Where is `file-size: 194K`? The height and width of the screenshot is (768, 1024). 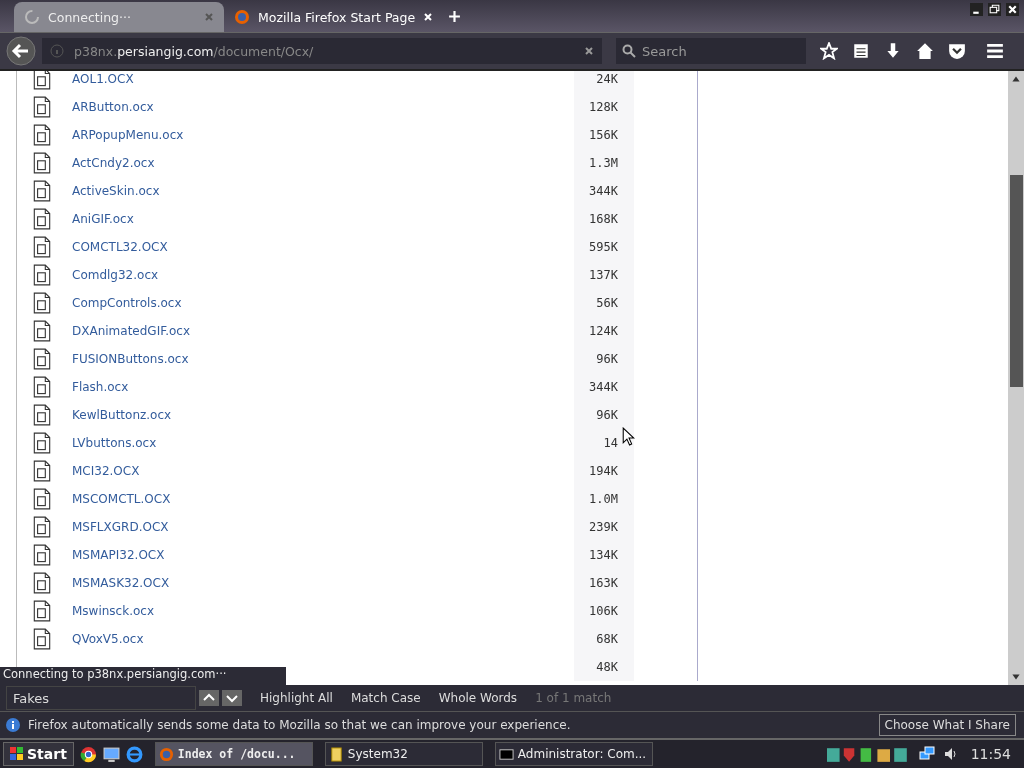
file-size: 194K is located at coordinates (604, 471).